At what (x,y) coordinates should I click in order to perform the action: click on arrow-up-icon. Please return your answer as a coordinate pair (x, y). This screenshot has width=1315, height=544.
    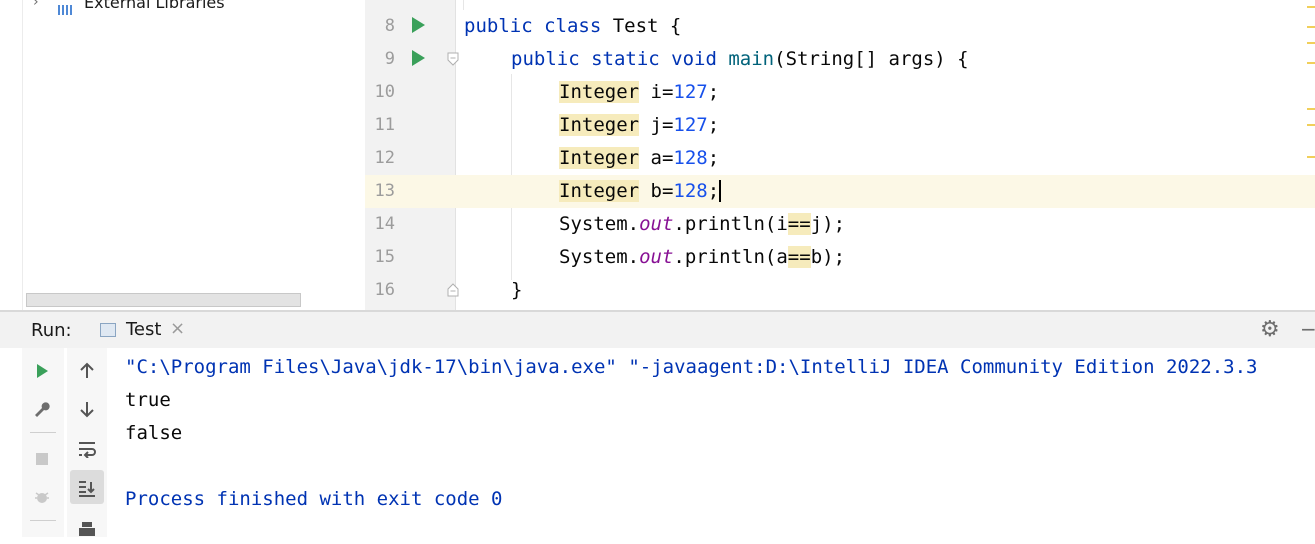
    Looking at the image, I should click on (87, 370).